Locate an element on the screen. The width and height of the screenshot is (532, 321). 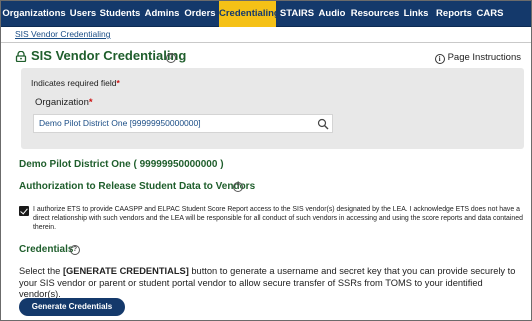
organization-label: Organization* is located at coordinates (64, 102).